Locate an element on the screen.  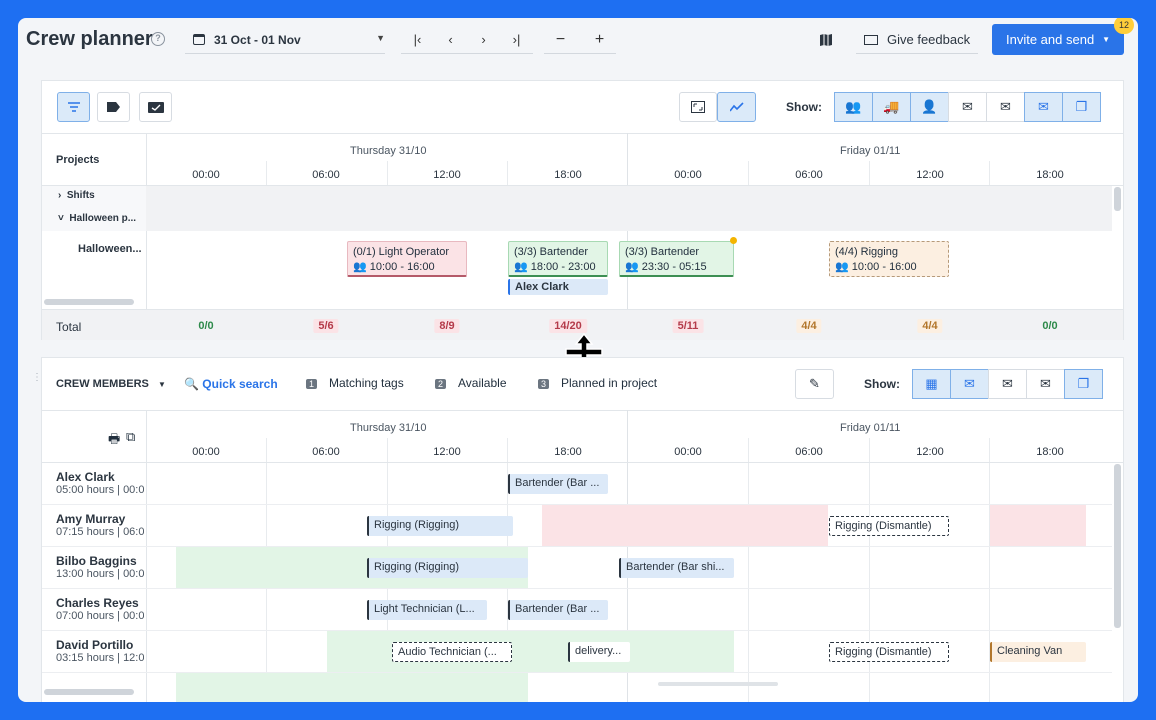
zoom-controls: − + is located at coordinates (580, 40).